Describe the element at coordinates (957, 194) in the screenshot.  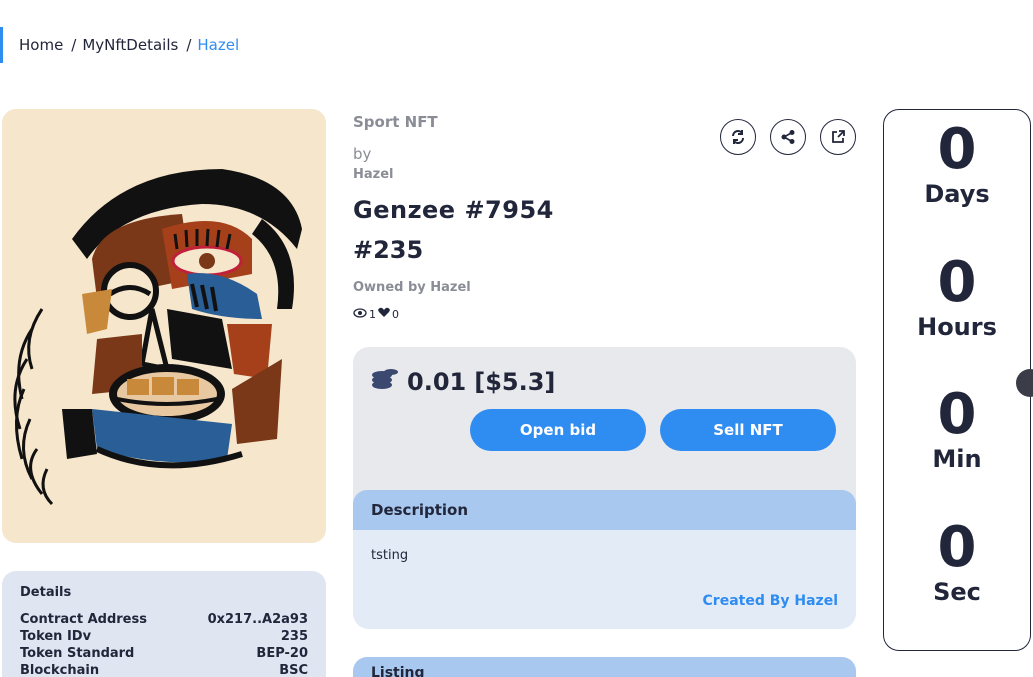
I see `countdown-unit: Days` at that location.